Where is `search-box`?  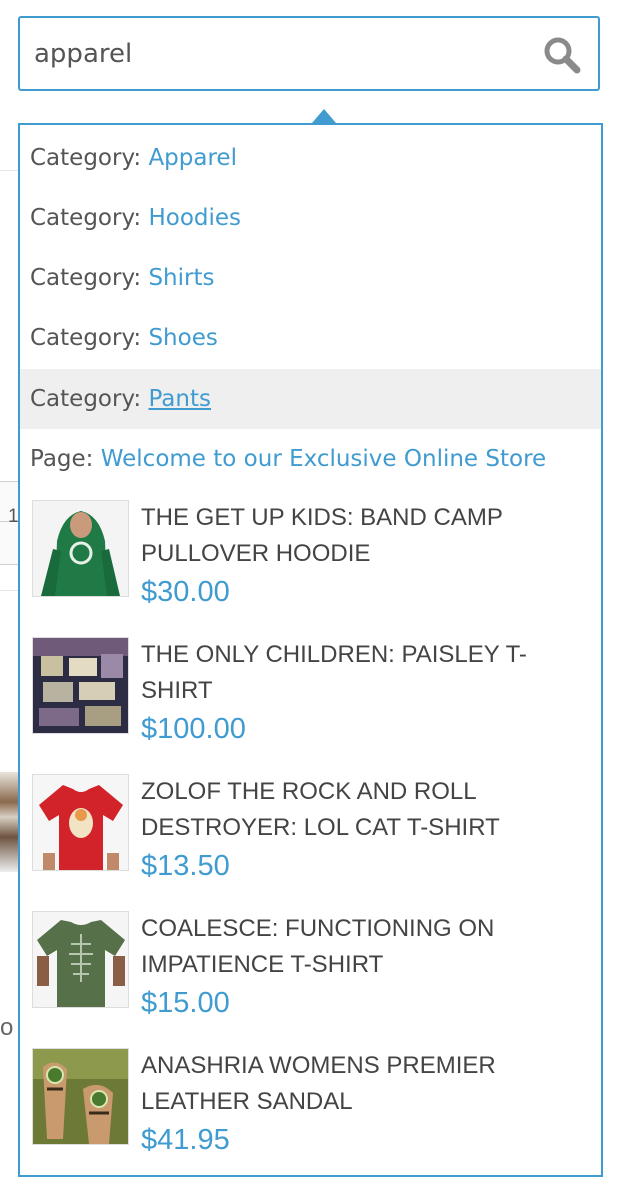
search-box is located at coordinates (309, 53).